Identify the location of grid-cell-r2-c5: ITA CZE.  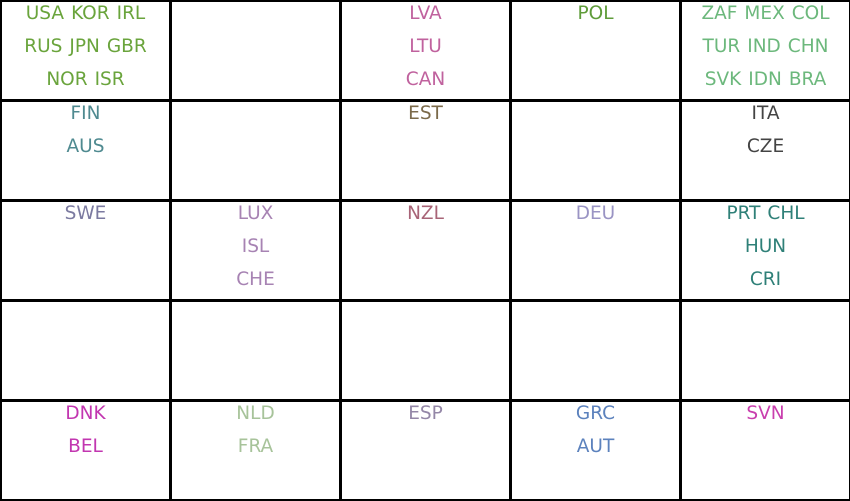
(765, 150).